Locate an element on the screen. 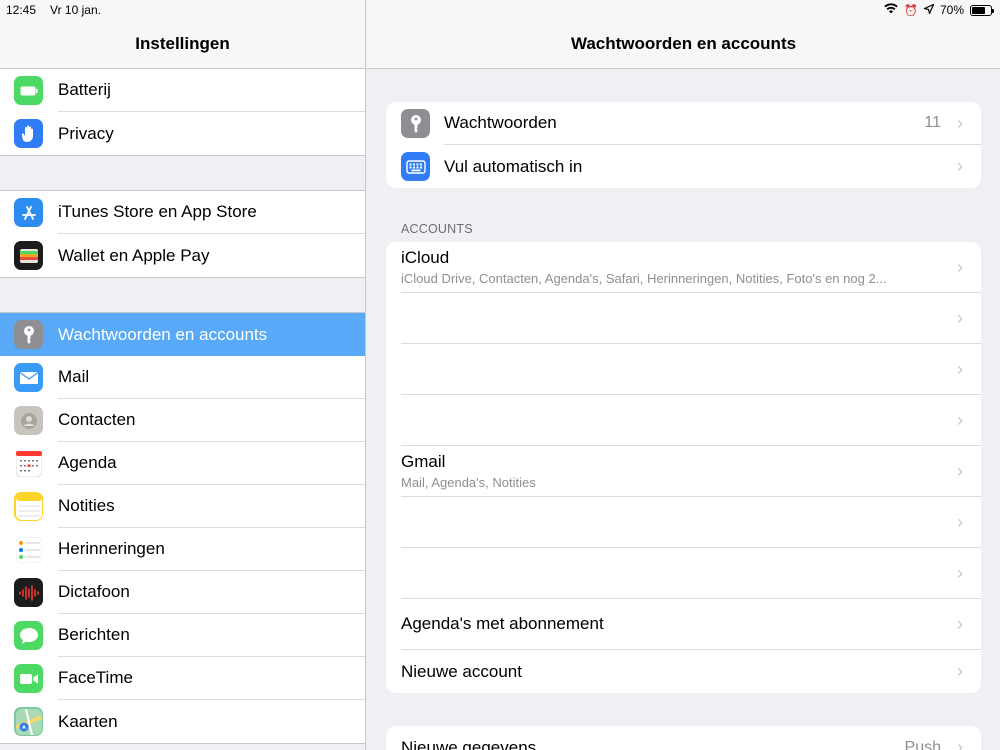 The height and width of the screenshot is (750, 1000). row-label: Wachtwoorden is located at coordinates (500, 122).